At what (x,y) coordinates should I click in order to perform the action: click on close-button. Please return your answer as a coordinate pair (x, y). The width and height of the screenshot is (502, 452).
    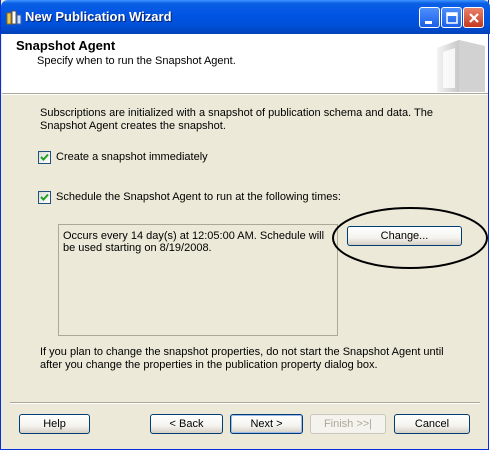
    Looking at the image, I should click on (473, 17).